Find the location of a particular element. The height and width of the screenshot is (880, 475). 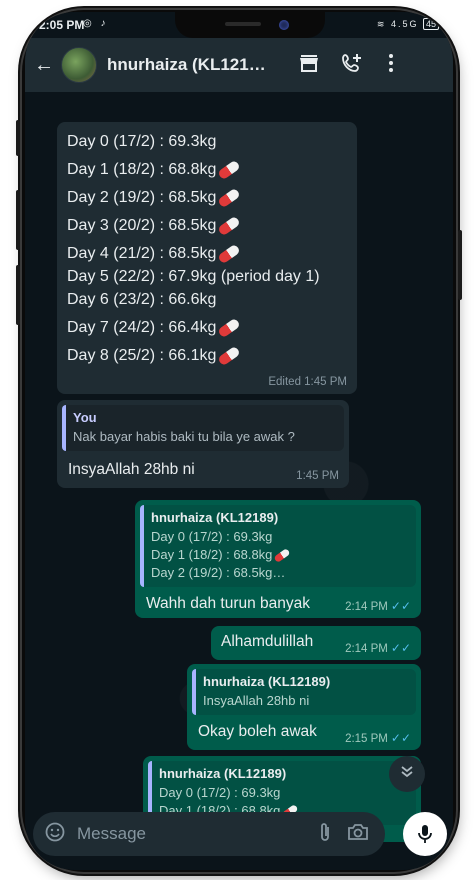

weight-line: Day 6 (23/2) : 66.6kg is located at coordinates (207, 299).